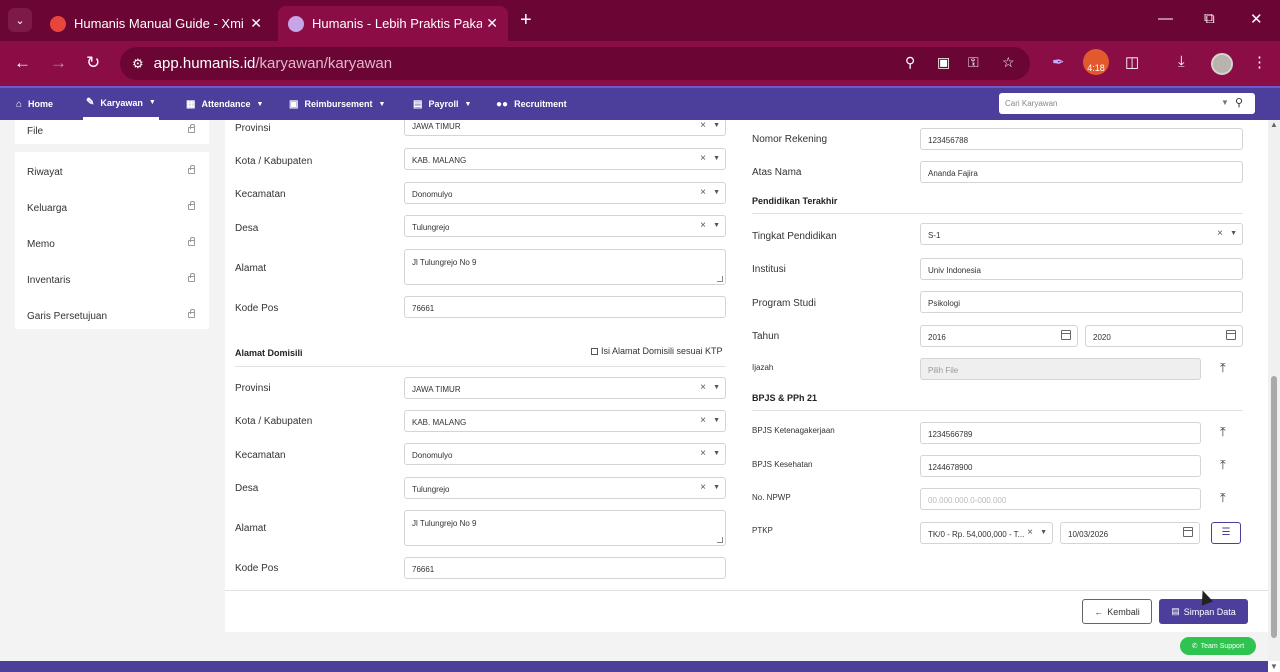  I want to click on desa-select: Tulungrejo × ▼, so click(565, 226).